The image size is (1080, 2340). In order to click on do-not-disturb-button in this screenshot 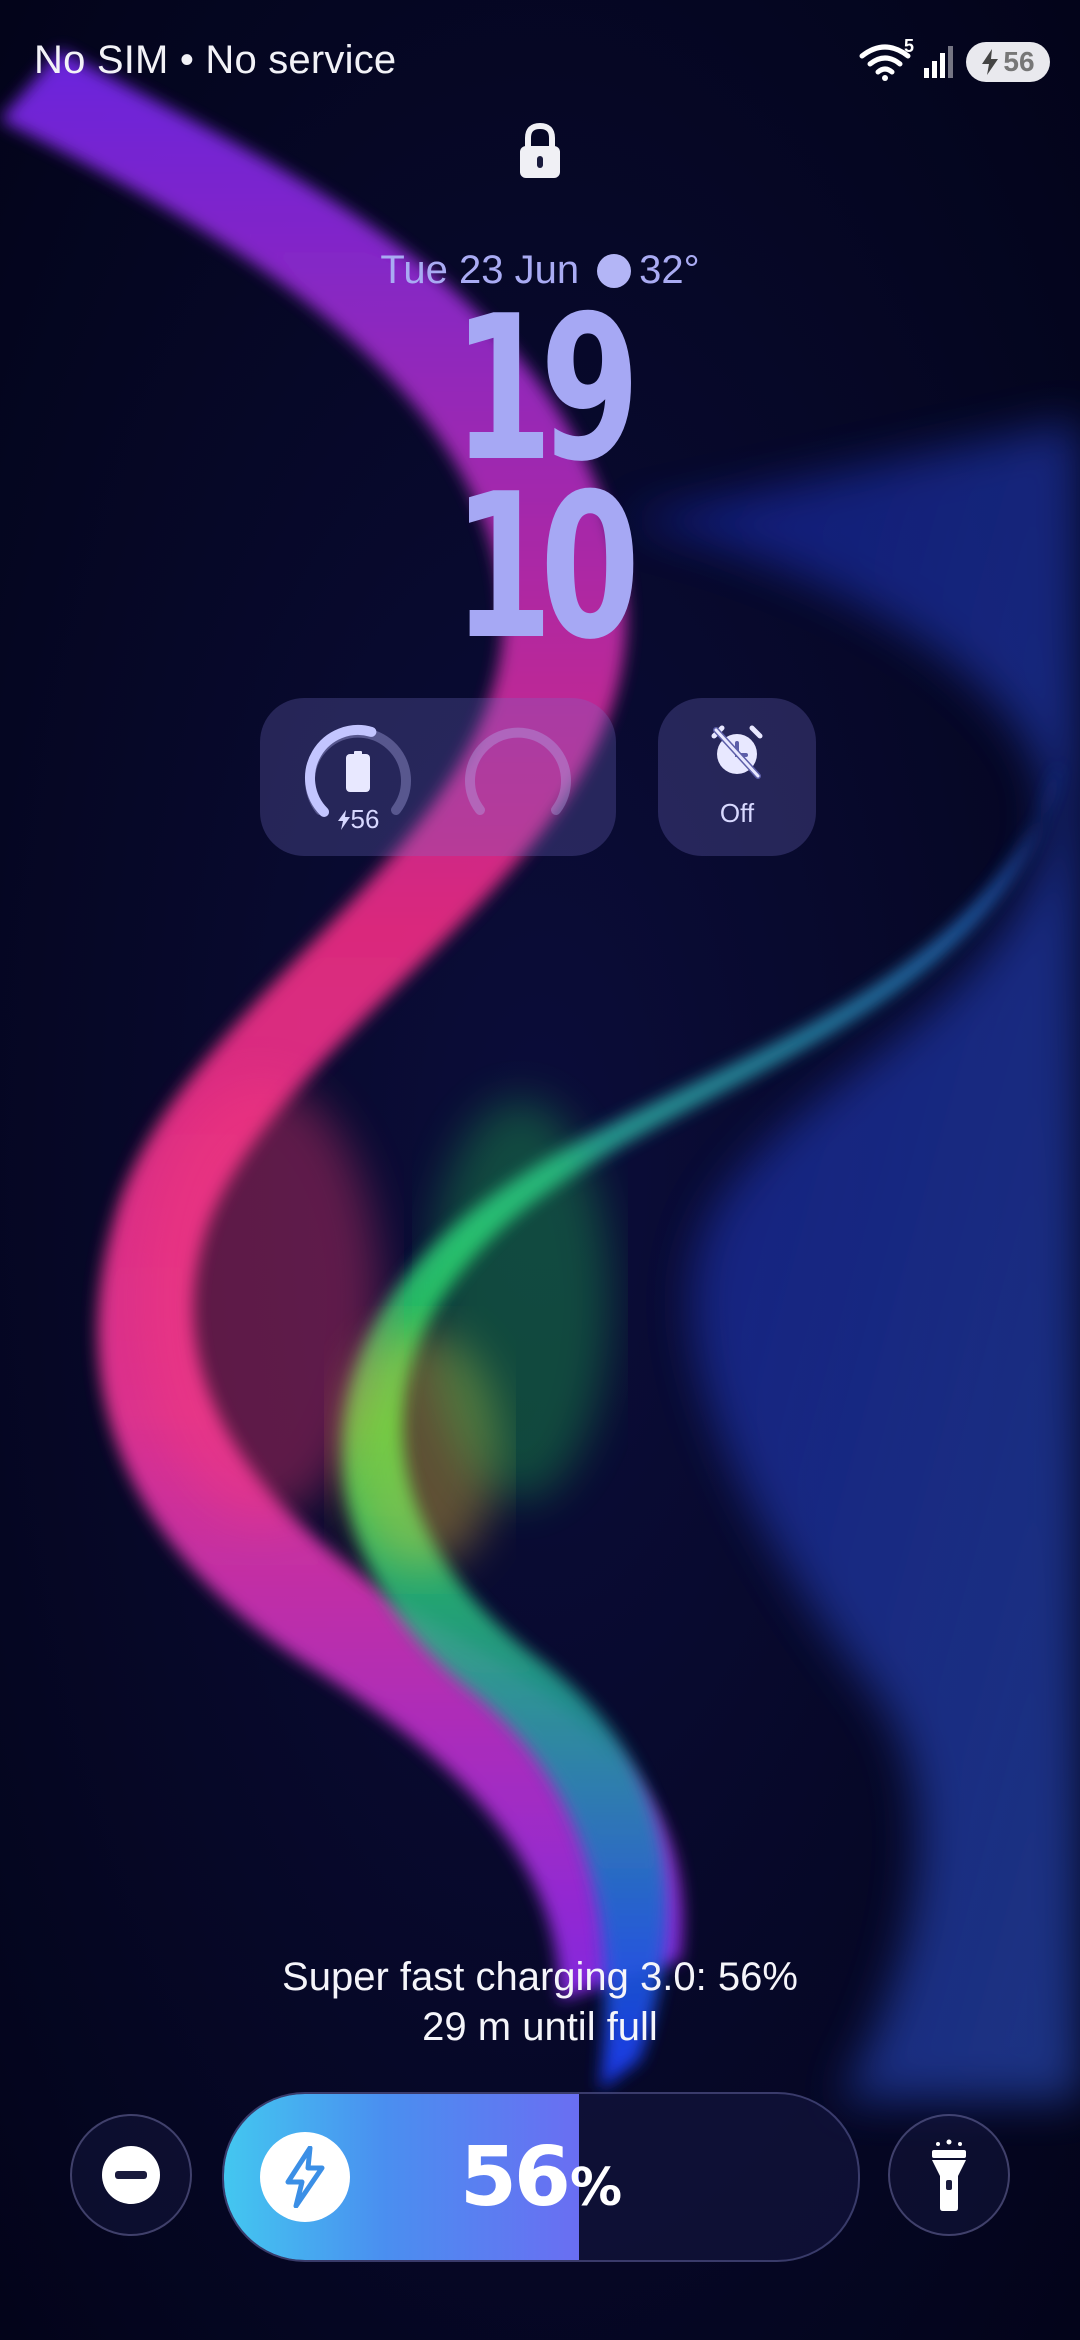, I will do `click(131, 2175)`.